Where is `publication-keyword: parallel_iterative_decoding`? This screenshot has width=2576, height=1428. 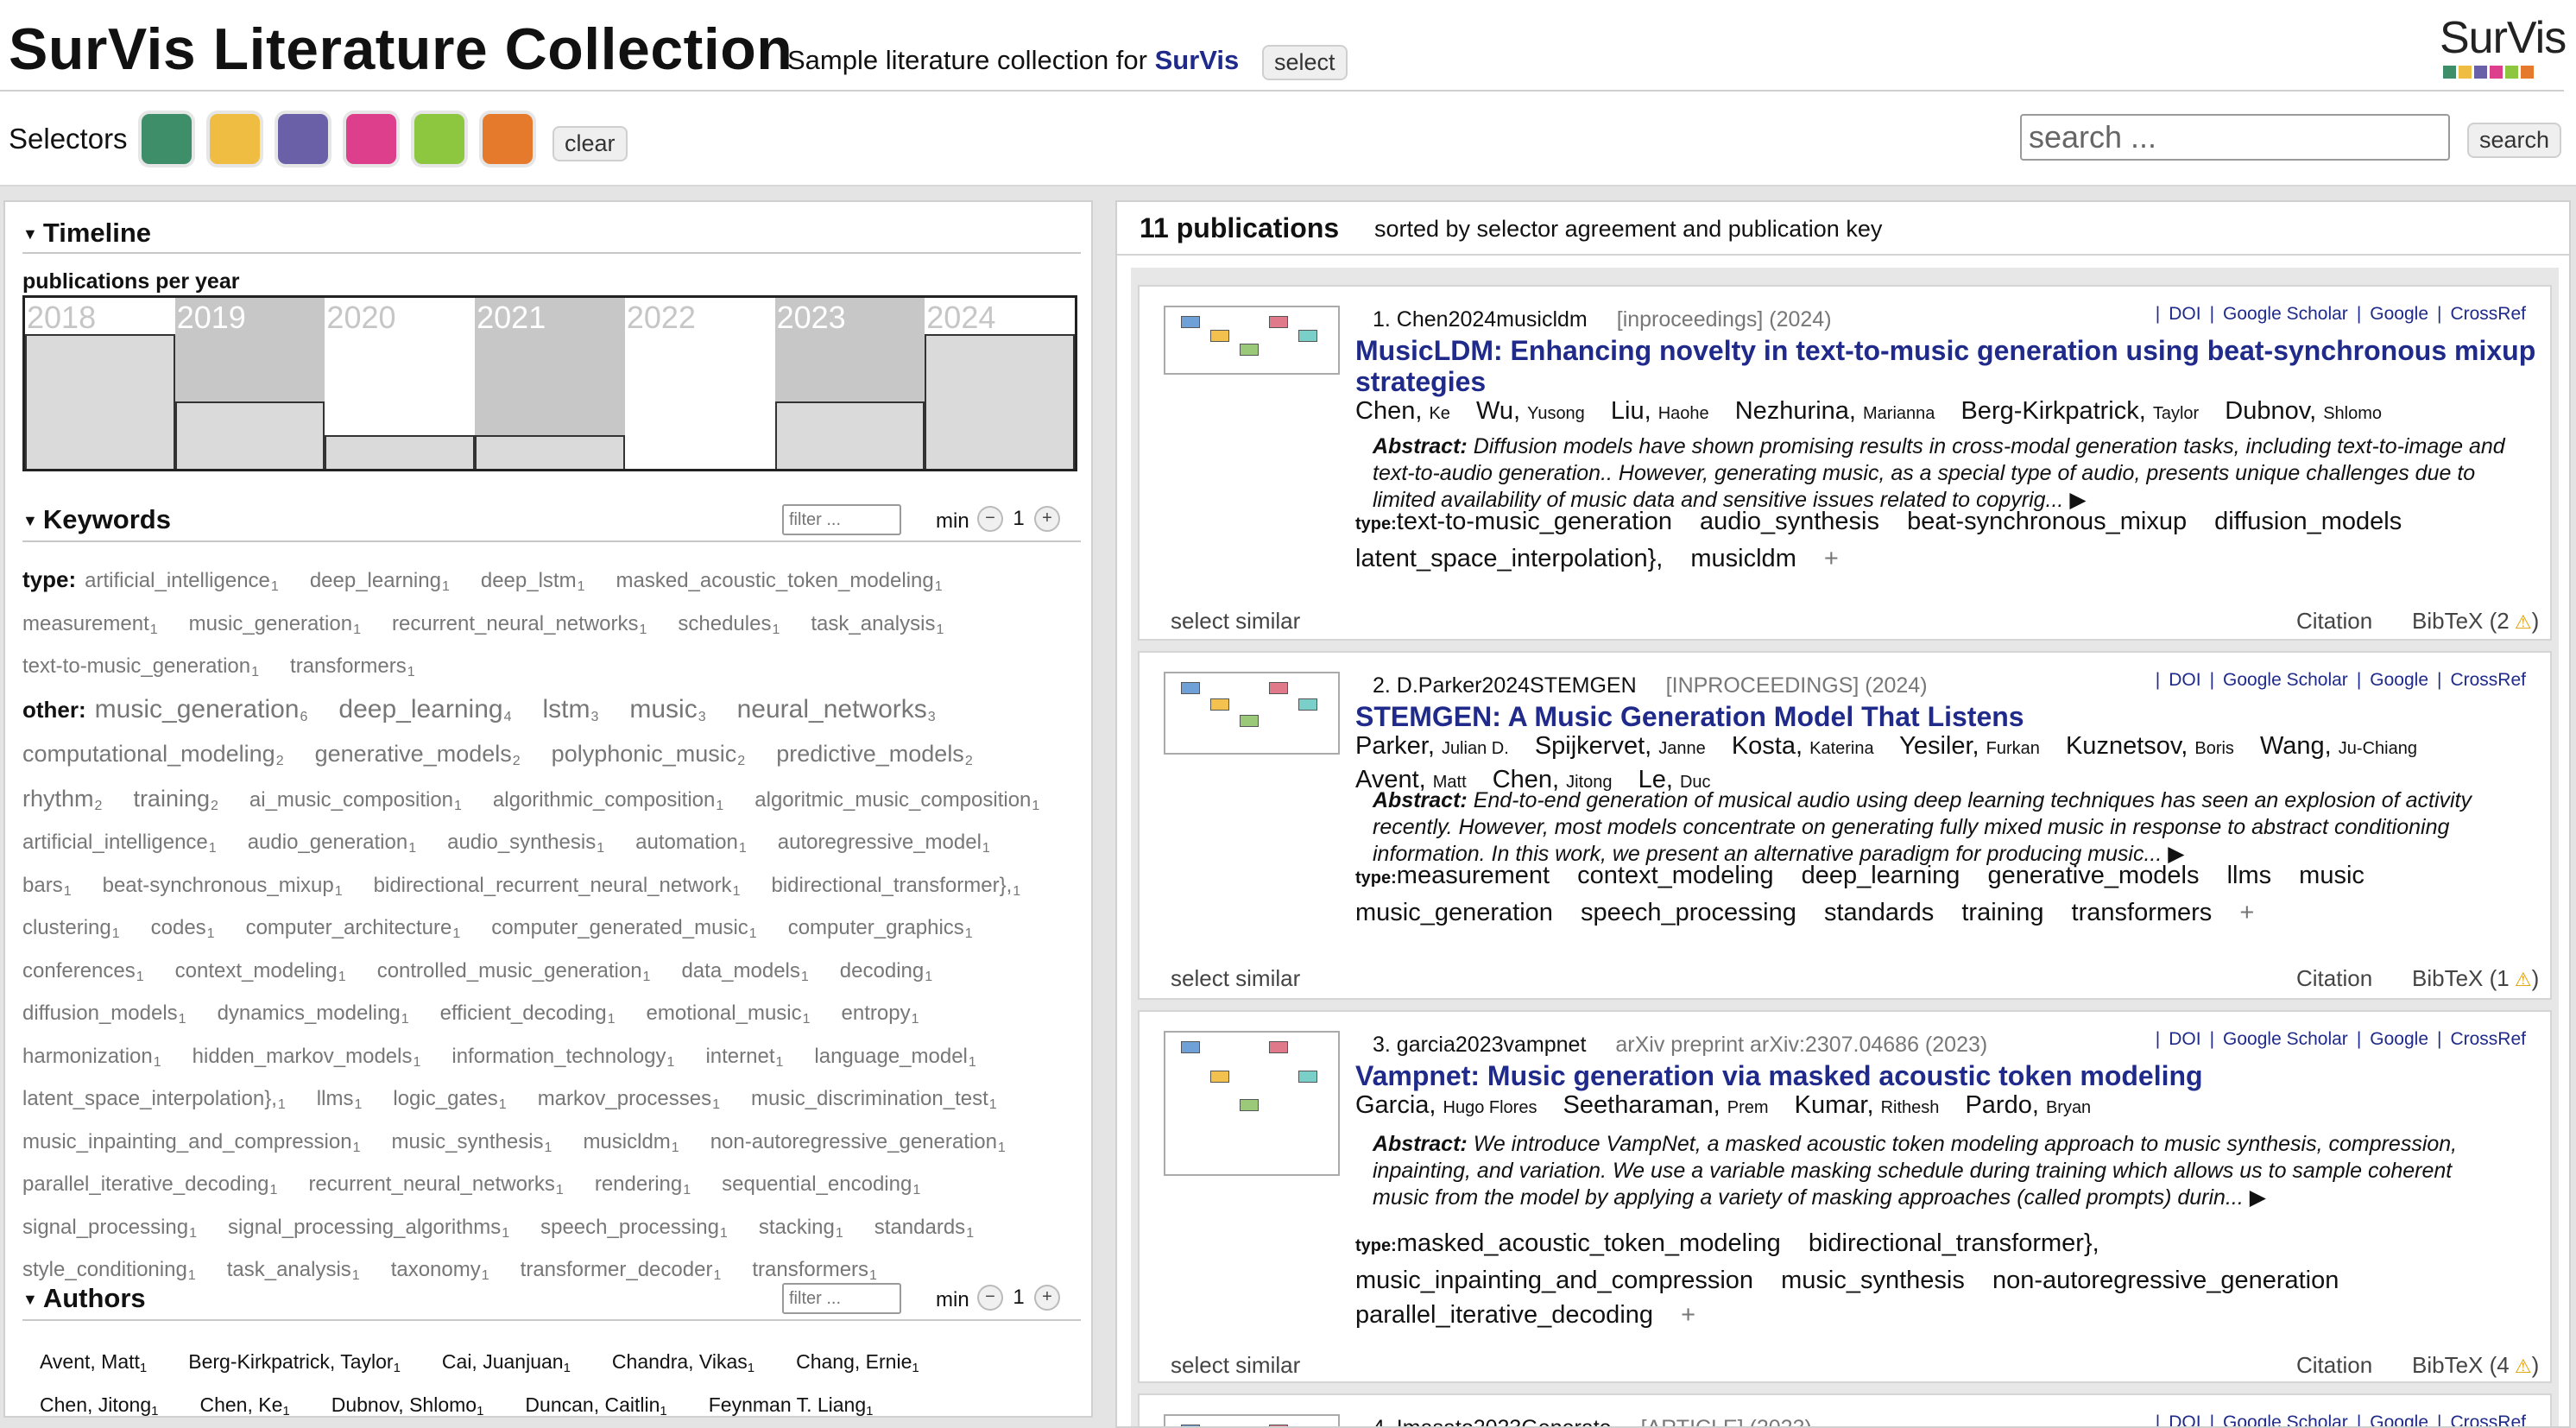
publication-keyword: parallel_iterative_decoding is located at coordinates (1504, 1315).